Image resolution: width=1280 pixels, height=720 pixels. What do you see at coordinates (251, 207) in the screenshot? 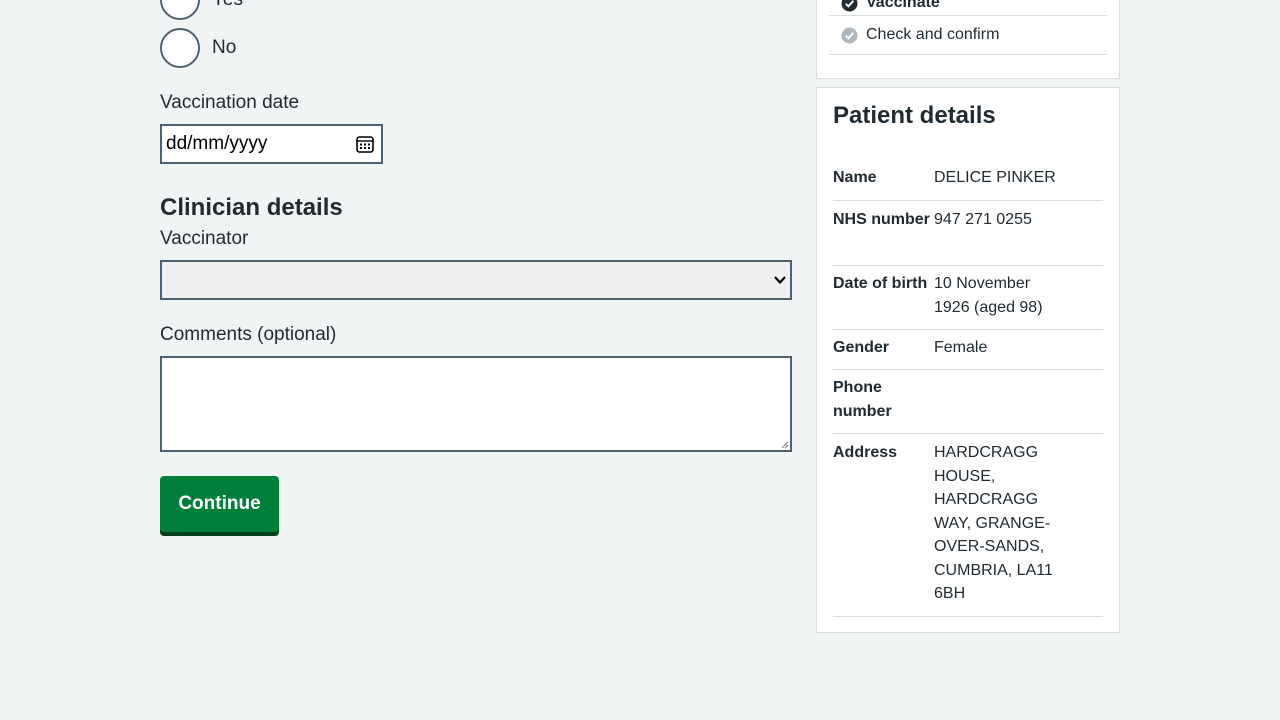
I see `clinician-details-heading: Clinician details` at bounding box center [251, 207].